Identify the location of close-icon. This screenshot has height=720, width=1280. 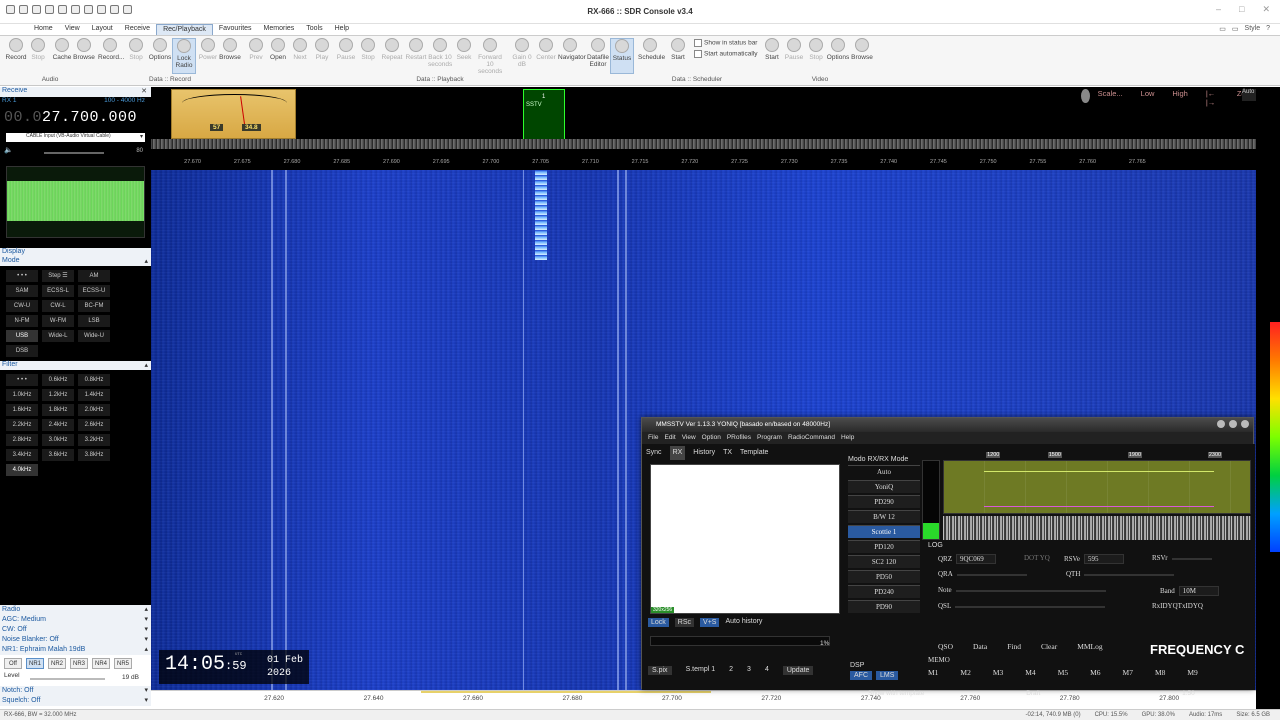
(1245, 424).